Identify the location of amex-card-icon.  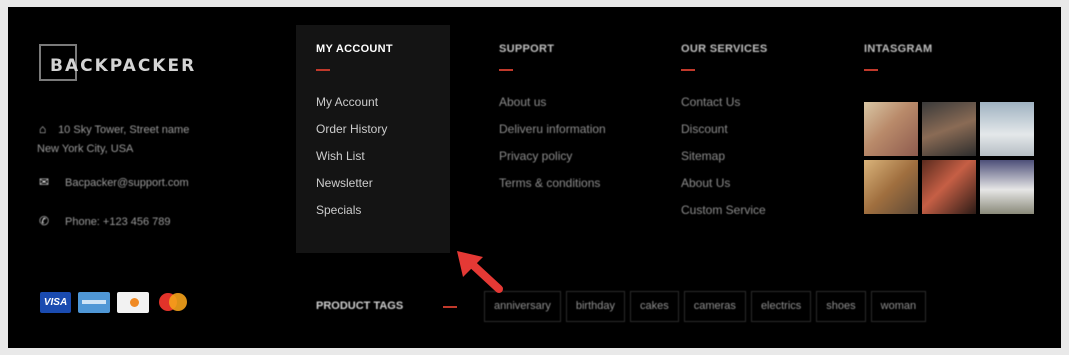
(94, 302).